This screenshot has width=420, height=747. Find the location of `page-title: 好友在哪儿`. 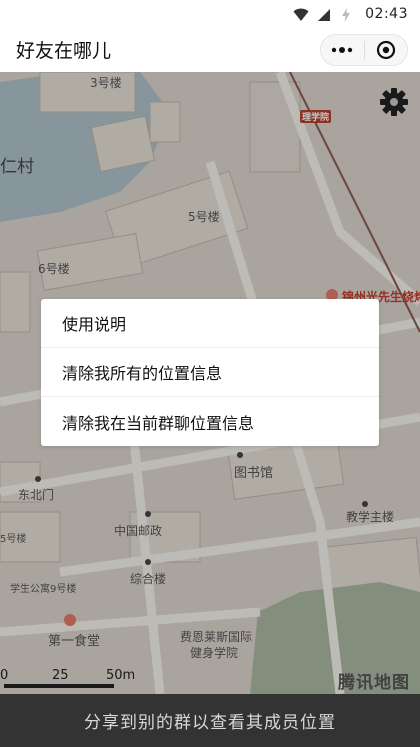

page-title: 好友在哪儿 is located at coordinates (64, 51).